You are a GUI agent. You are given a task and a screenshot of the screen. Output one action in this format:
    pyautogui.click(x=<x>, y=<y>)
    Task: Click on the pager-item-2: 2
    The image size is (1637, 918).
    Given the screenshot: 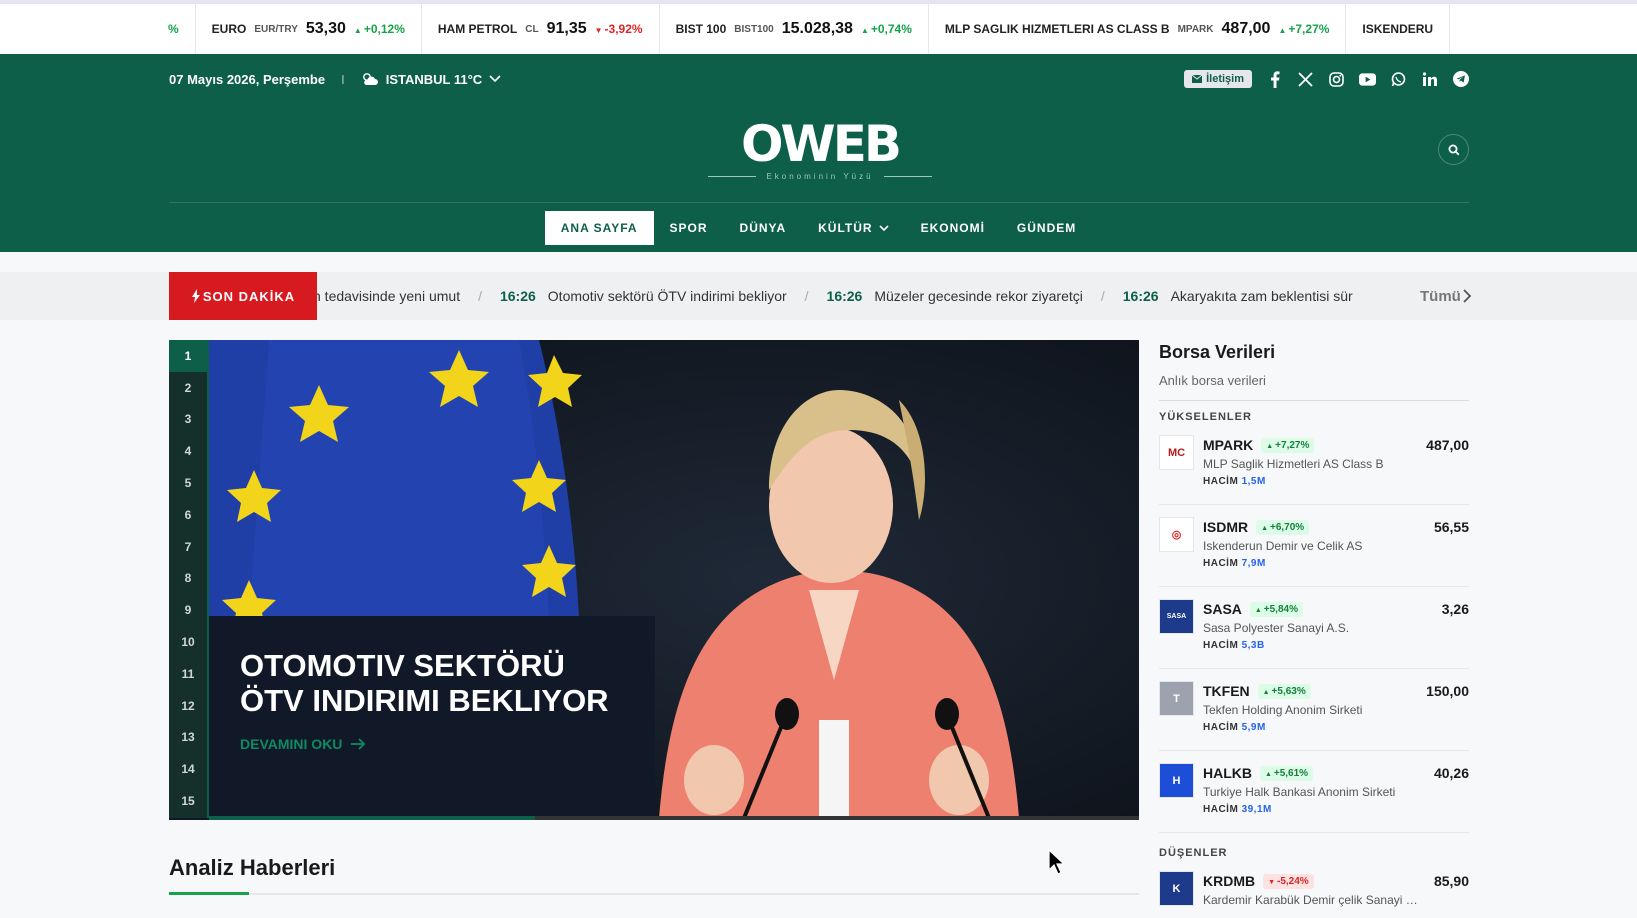 What is the action you would take?
    pyautogui.click(x=188, y=388)
    